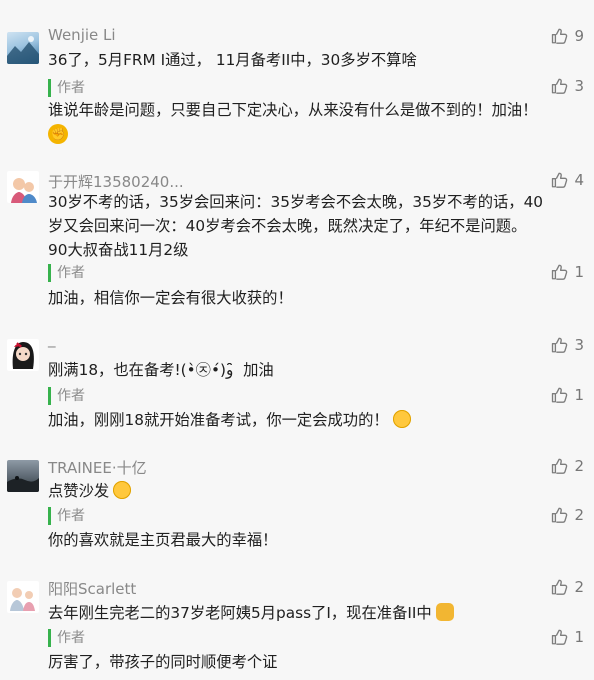 The height and width of the screenshot is (680, 594). I want to click on author-reply-text: 你的喜欢就是主页君最大的幸福！, so click(163, 540).